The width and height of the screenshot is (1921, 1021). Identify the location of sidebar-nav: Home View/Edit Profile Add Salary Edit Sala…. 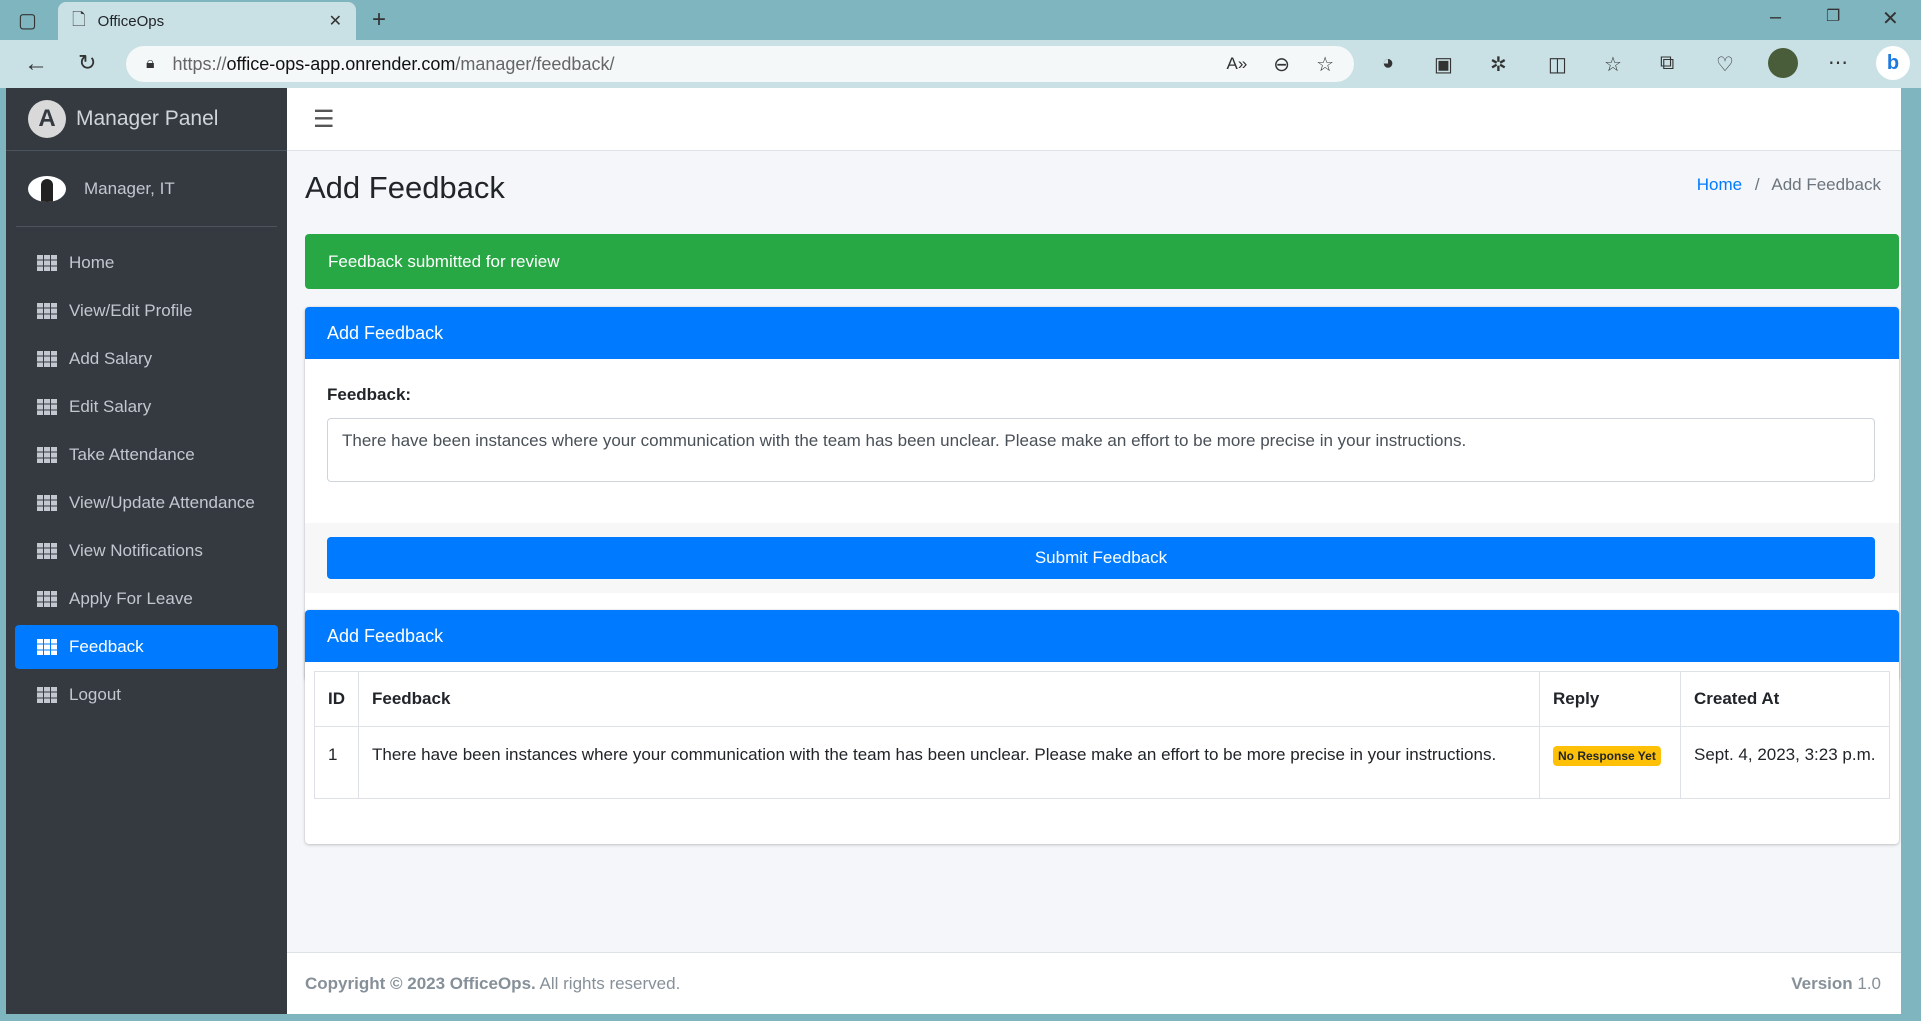
(146, 472).